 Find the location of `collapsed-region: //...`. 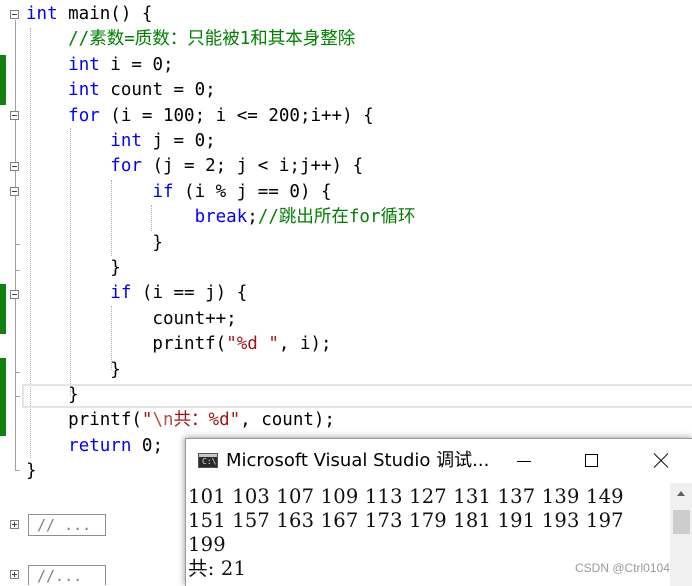

collapsed-region: //... is located at coordinates (67, 575).